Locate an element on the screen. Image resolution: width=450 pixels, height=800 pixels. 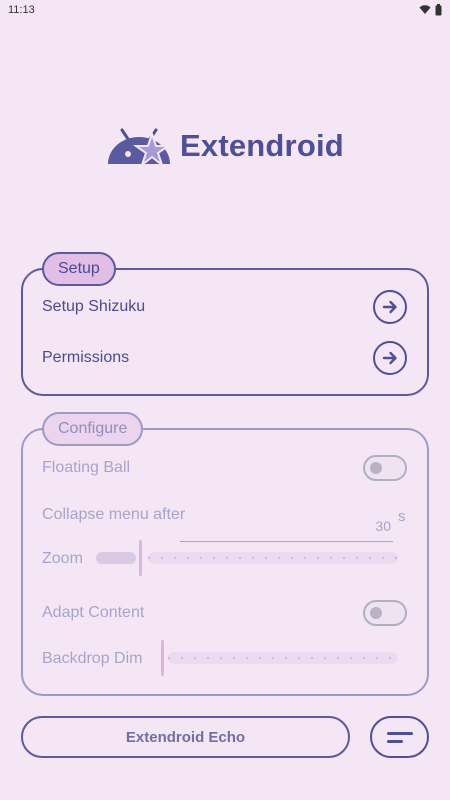
zoom-slider is located at coordinates (247, 558).